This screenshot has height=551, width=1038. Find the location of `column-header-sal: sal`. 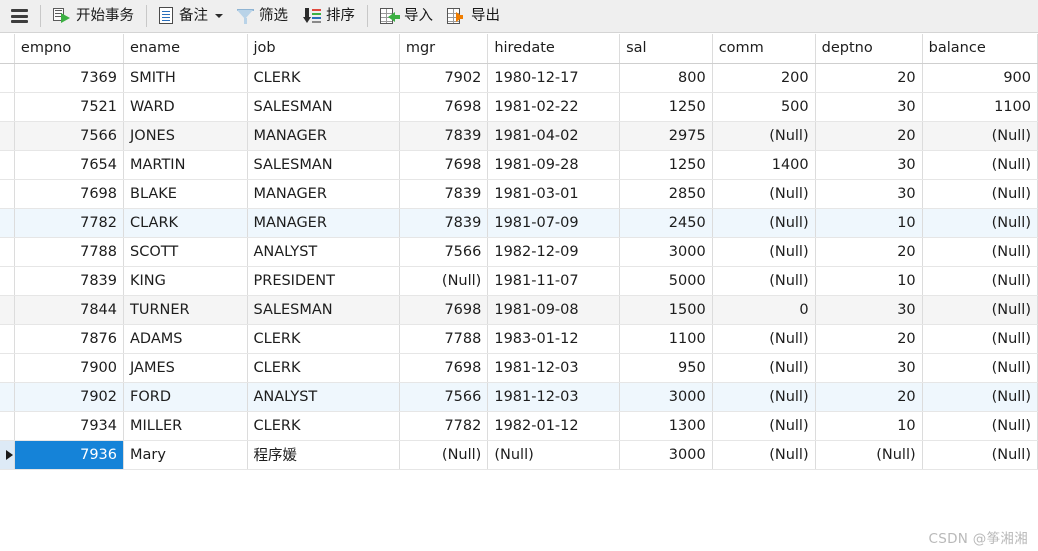

column-header-sal: sal is located at coordinates (666, 49).